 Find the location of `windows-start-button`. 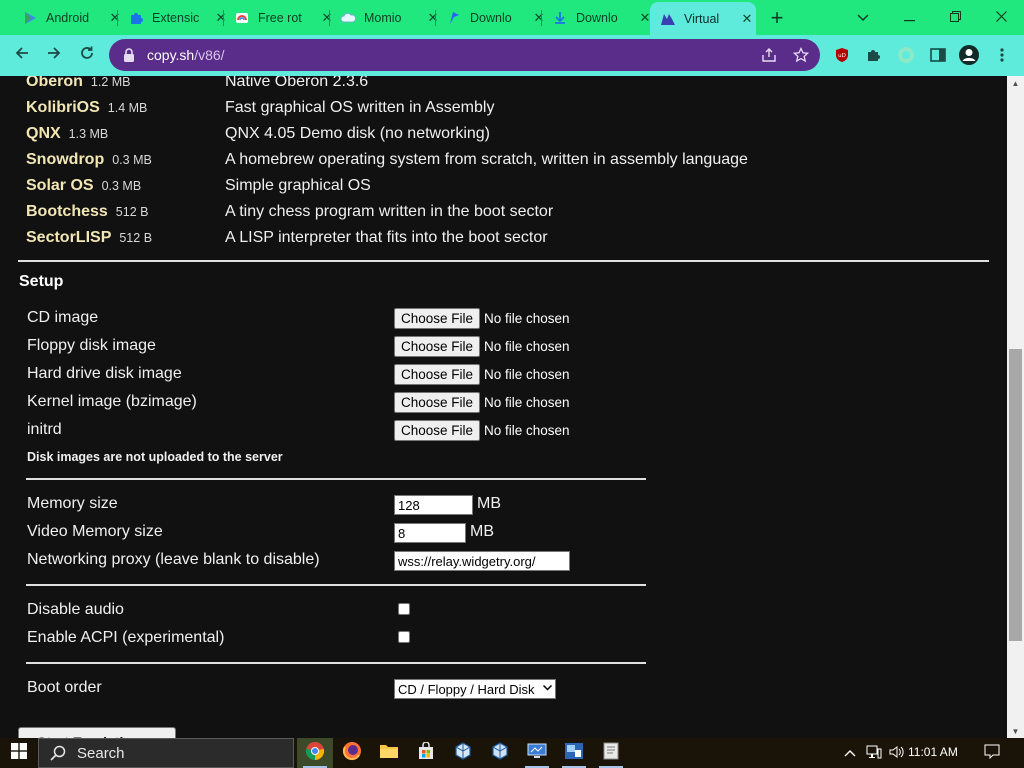

windows-start-button is located at coordinates (19, 753).